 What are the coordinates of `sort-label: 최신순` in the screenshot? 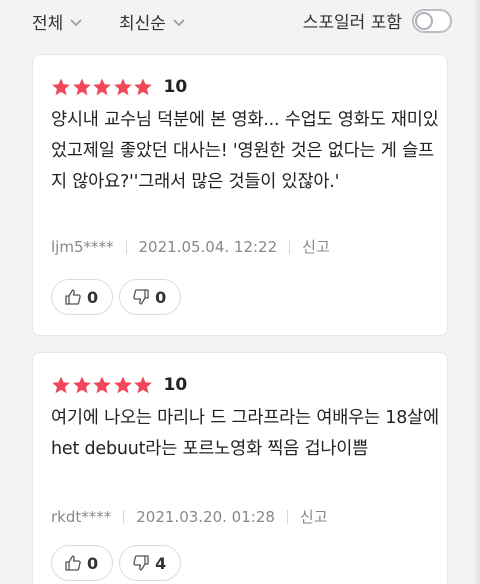 It's located at (142, 24).